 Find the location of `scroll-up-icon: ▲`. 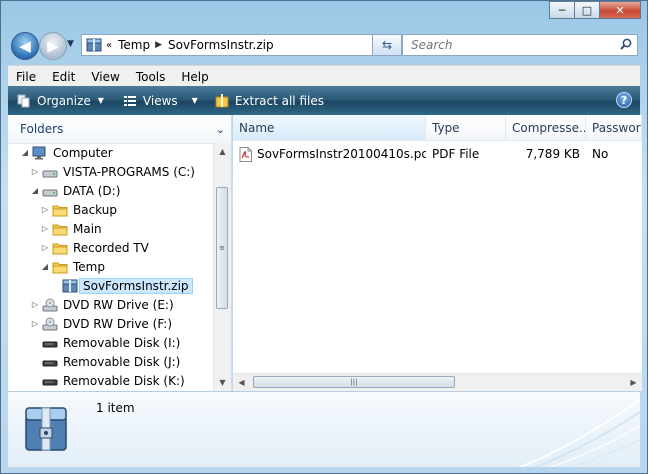

scroll-up-icon: ▲ is located at coordinates (222, 151).